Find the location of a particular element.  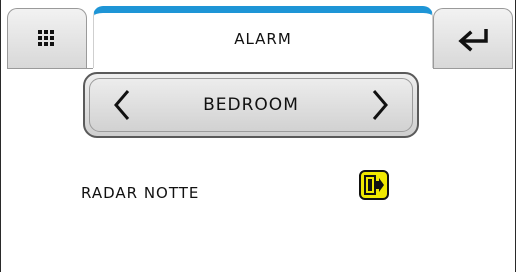

door-exit-icon is located at coordinates (374, 185).